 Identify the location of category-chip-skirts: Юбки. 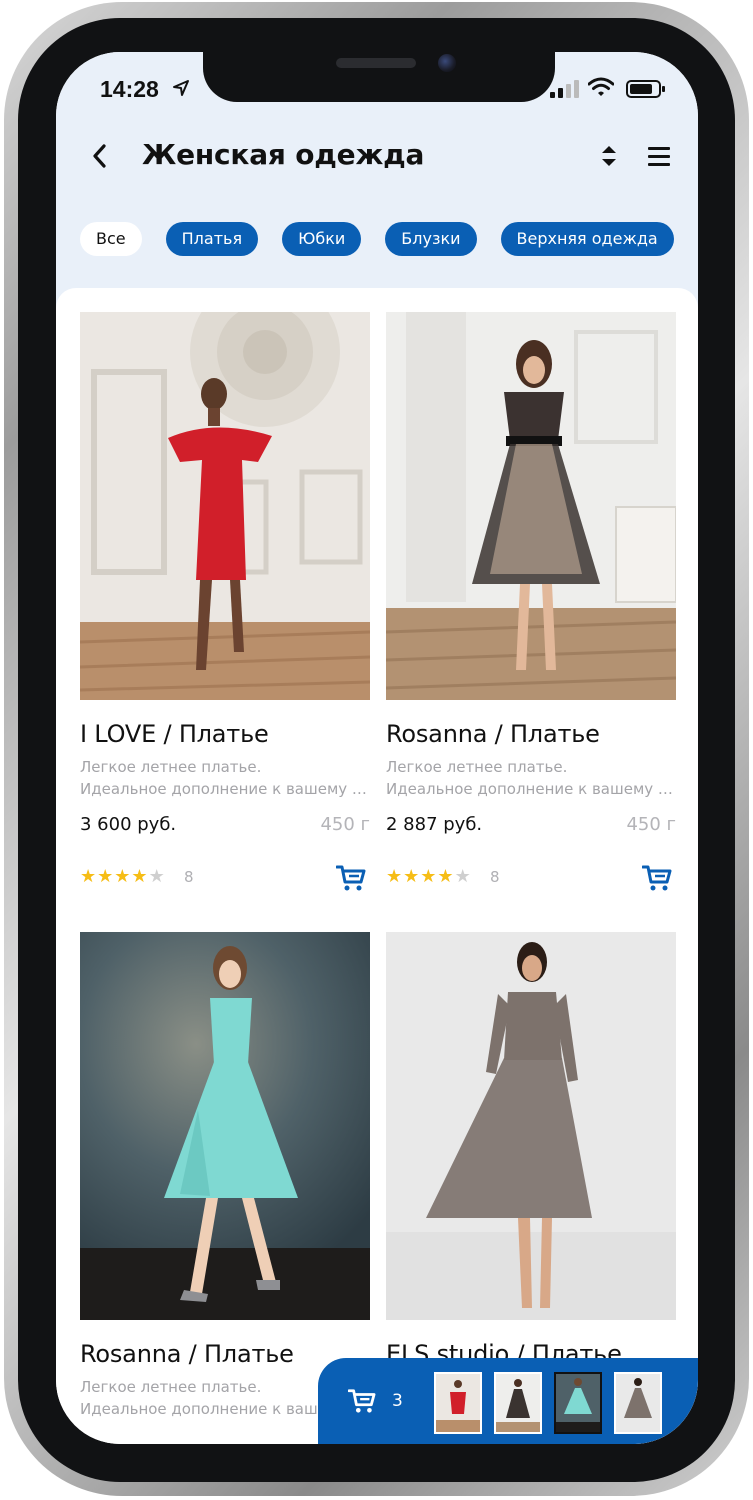
(322, 239).